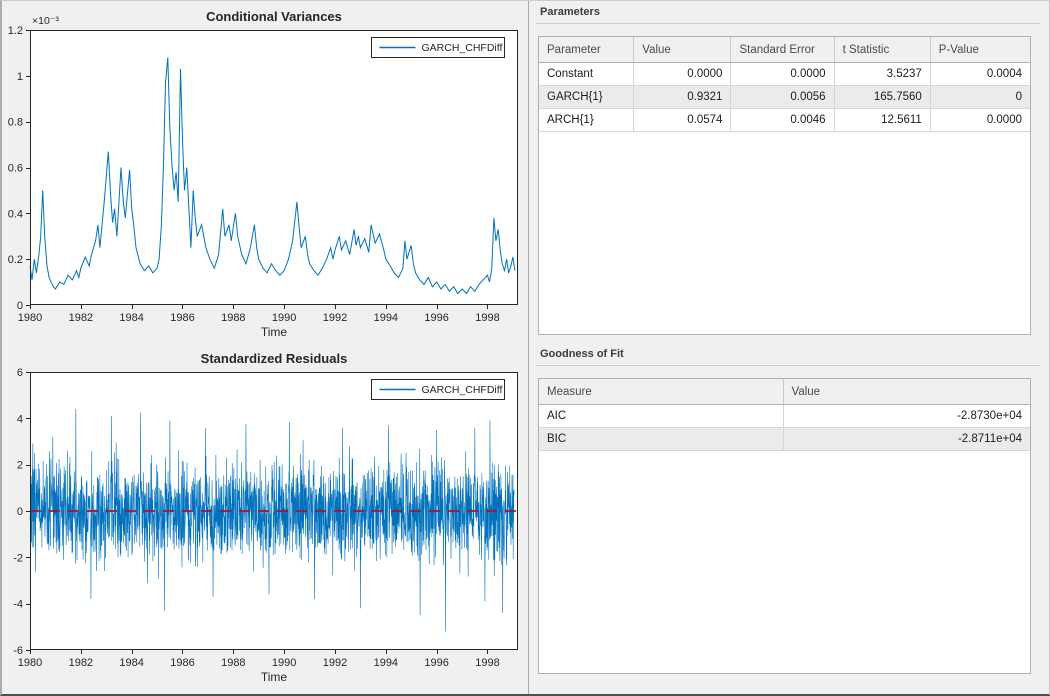  I want to click on chart-title: Conditional Variances, so click(274, 16).